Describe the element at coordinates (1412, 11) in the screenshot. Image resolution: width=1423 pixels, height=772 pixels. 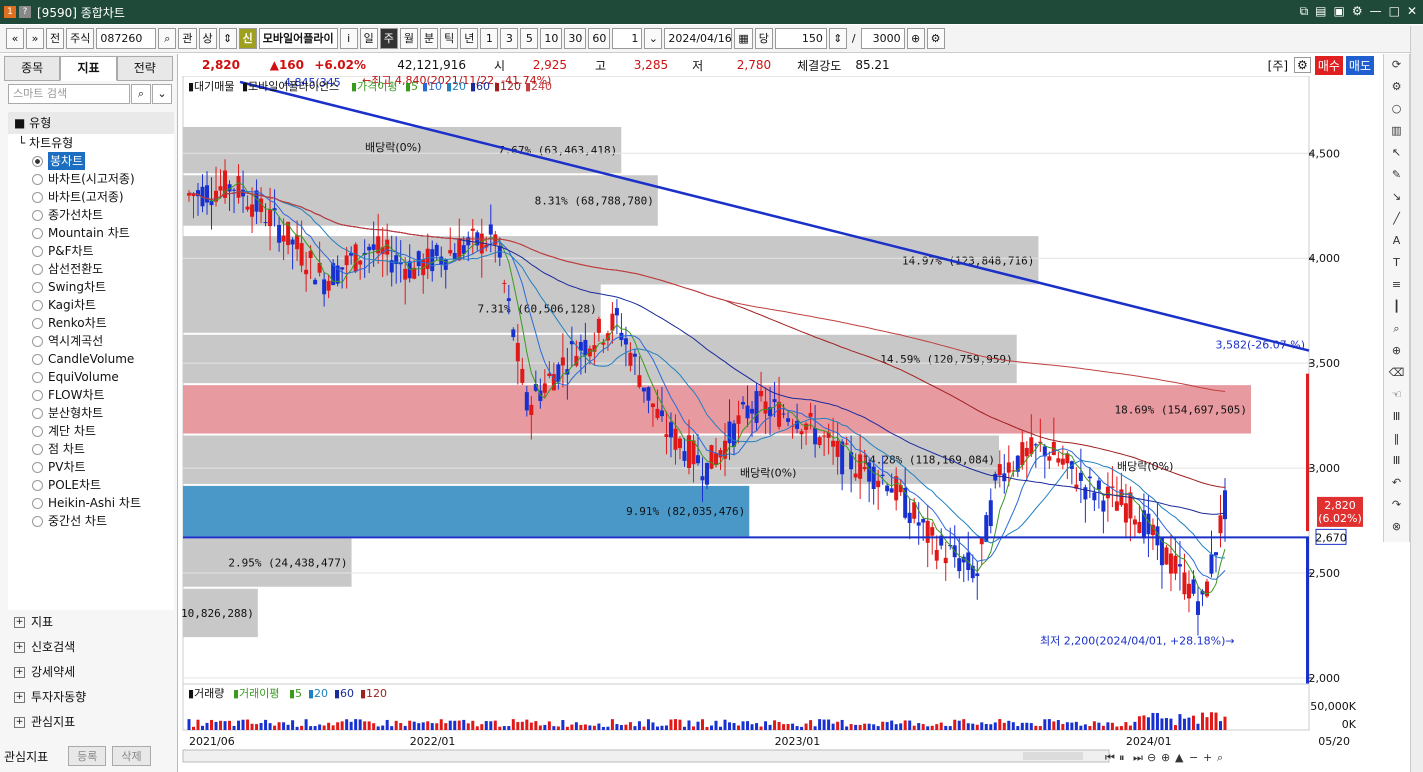
I see `close-icon: ✕` at that location.